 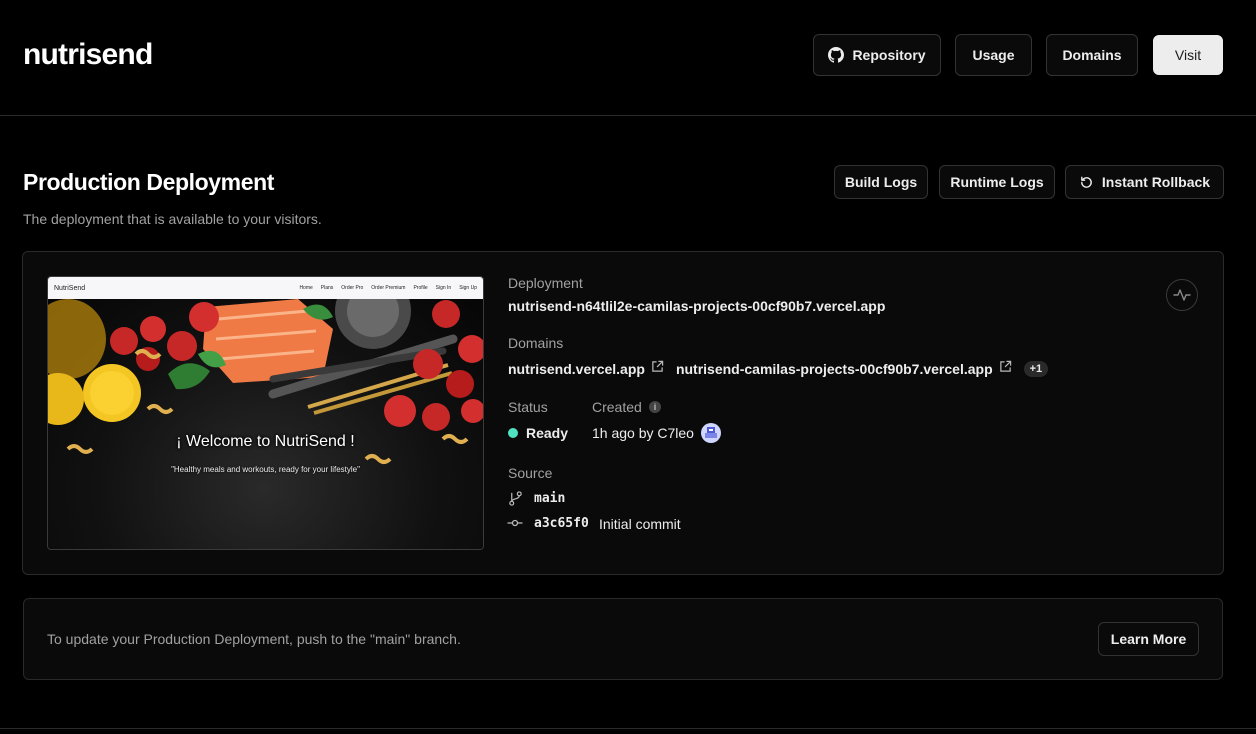 I want to click on domains-button: Domains, so click(x=1092, y=55).